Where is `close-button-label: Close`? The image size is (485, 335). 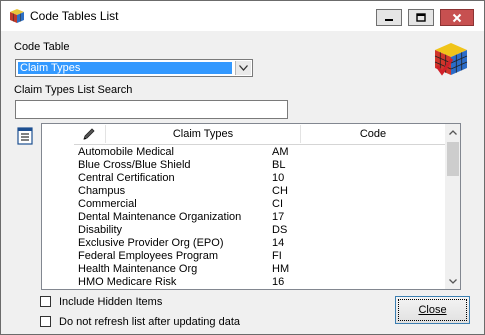 close-button-label: Close is located at coordinates (432, 310).